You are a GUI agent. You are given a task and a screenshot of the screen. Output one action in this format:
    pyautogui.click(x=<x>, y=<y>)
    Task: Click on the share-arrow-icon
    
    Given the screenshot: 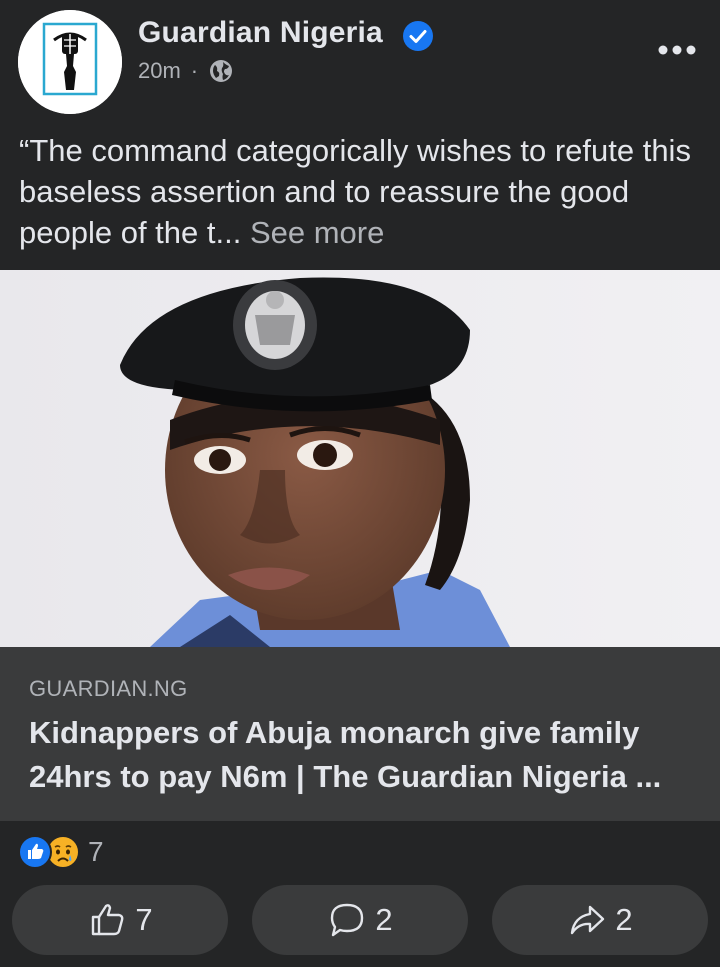 What is the action you would take?
    pyautogui.click(x=588, y=920)
    